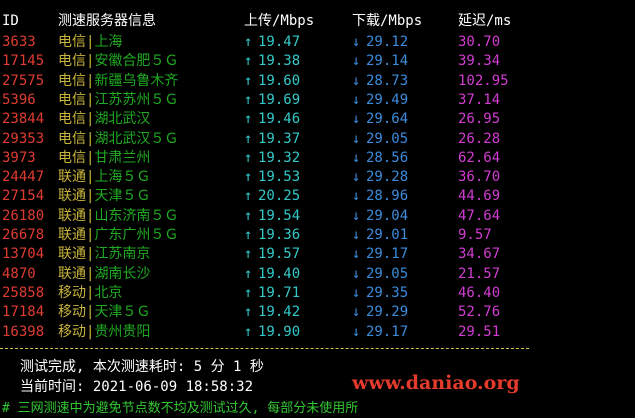  What do you see at coordinates (279, 42) in the screenshot?
I see `upload-value: 19.47` at bounding box center [279, 42].